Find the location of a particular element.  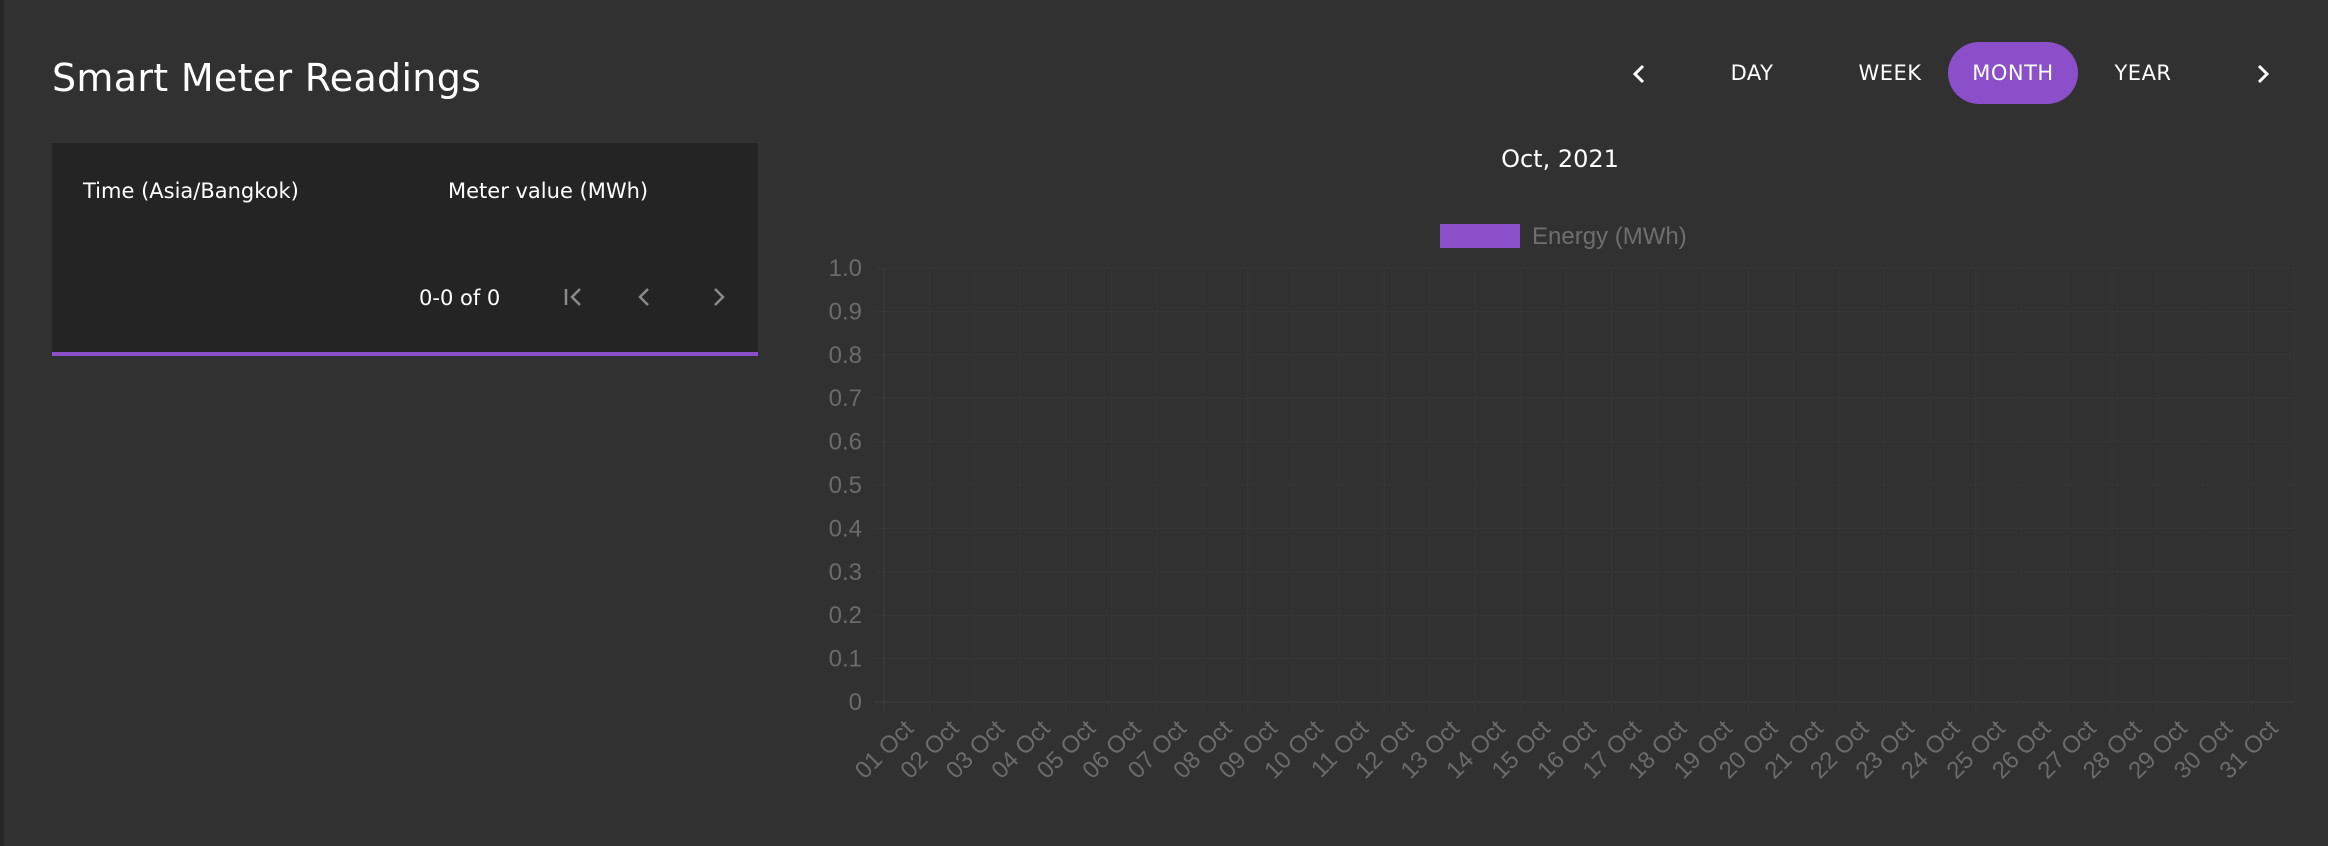

y-tick-label: 0.2 is located at coordinates (845, 615).